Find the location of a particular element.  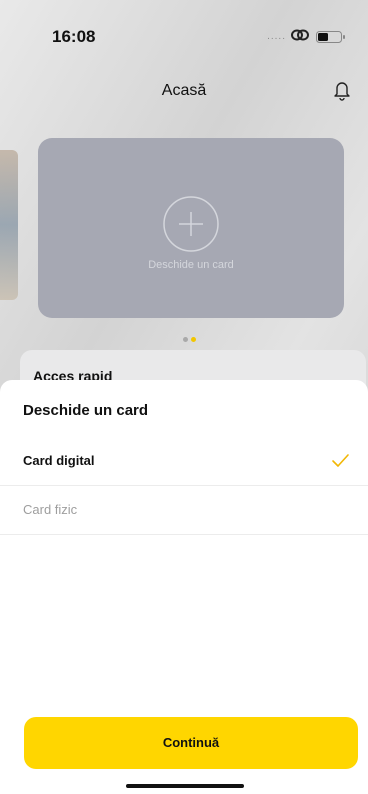

checkmark-icon is located at coordinates (340, 460).